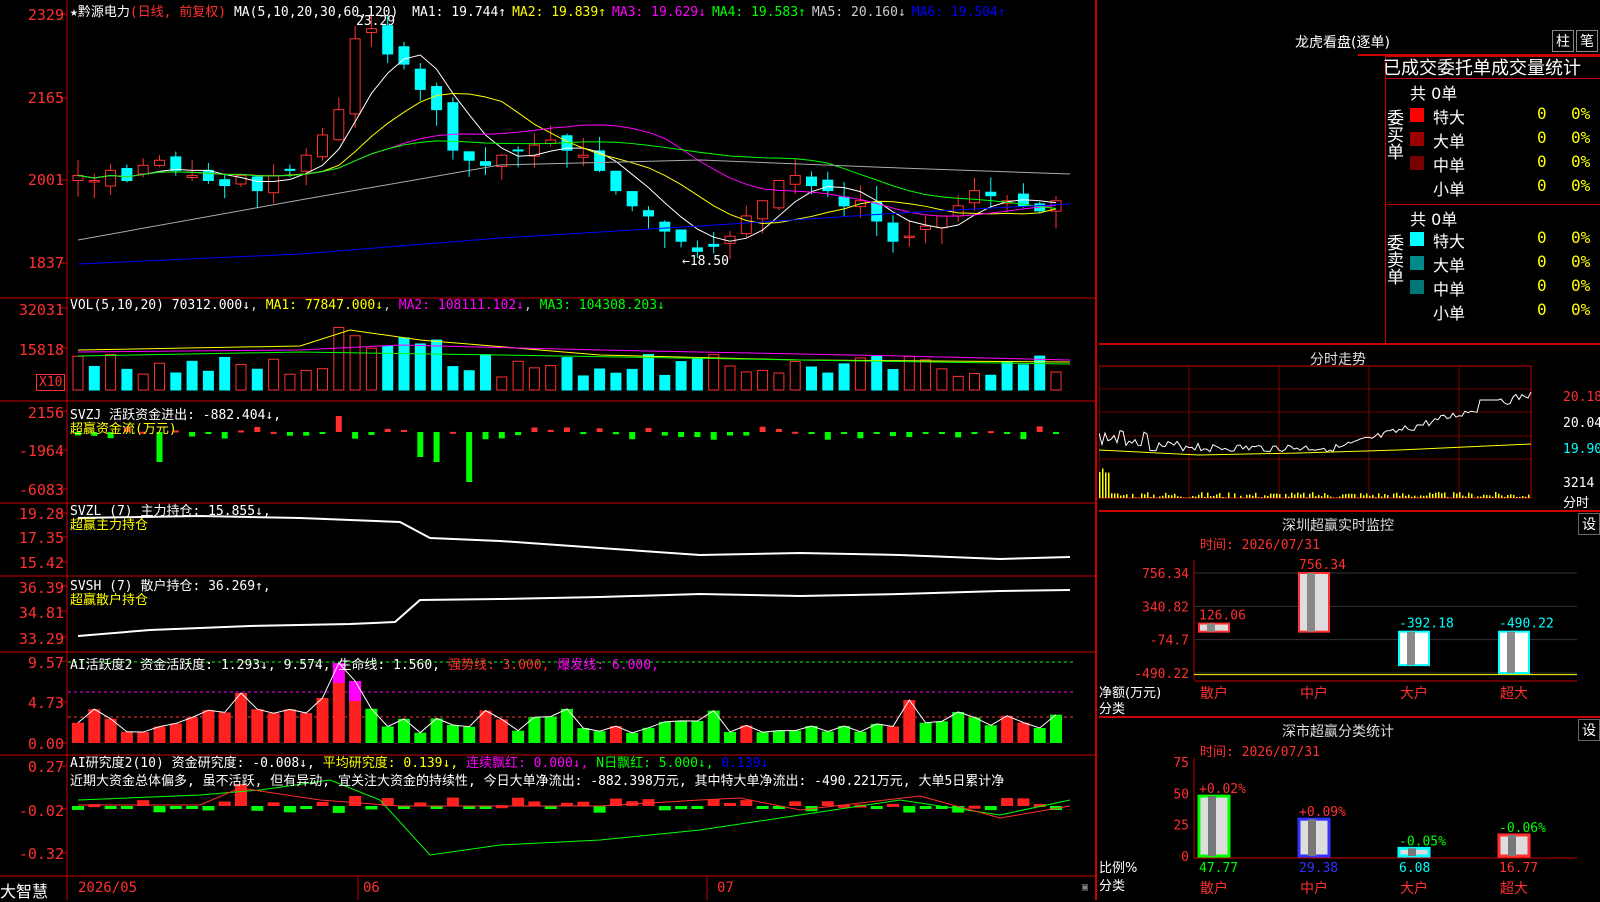  Describe the element at coordinates (100, 12) in the screenshot. I see `stock-name: ★黔源电力` at that location.